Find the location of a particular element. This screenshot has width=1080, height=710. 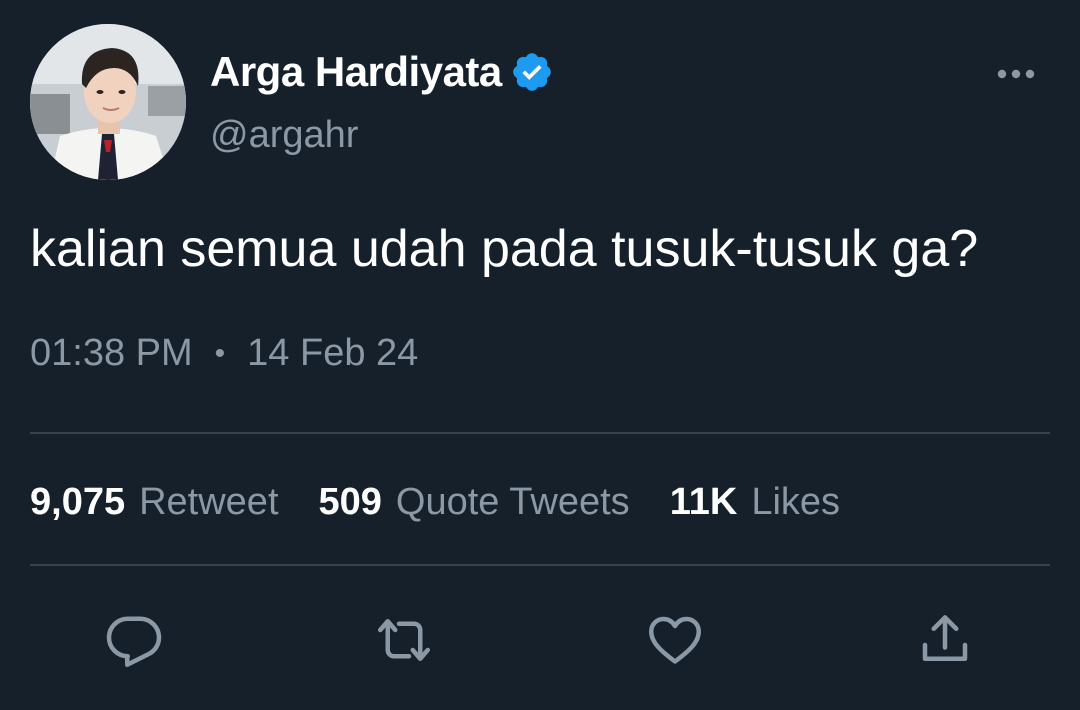

heart-icon is located at coordinates (675, 640).